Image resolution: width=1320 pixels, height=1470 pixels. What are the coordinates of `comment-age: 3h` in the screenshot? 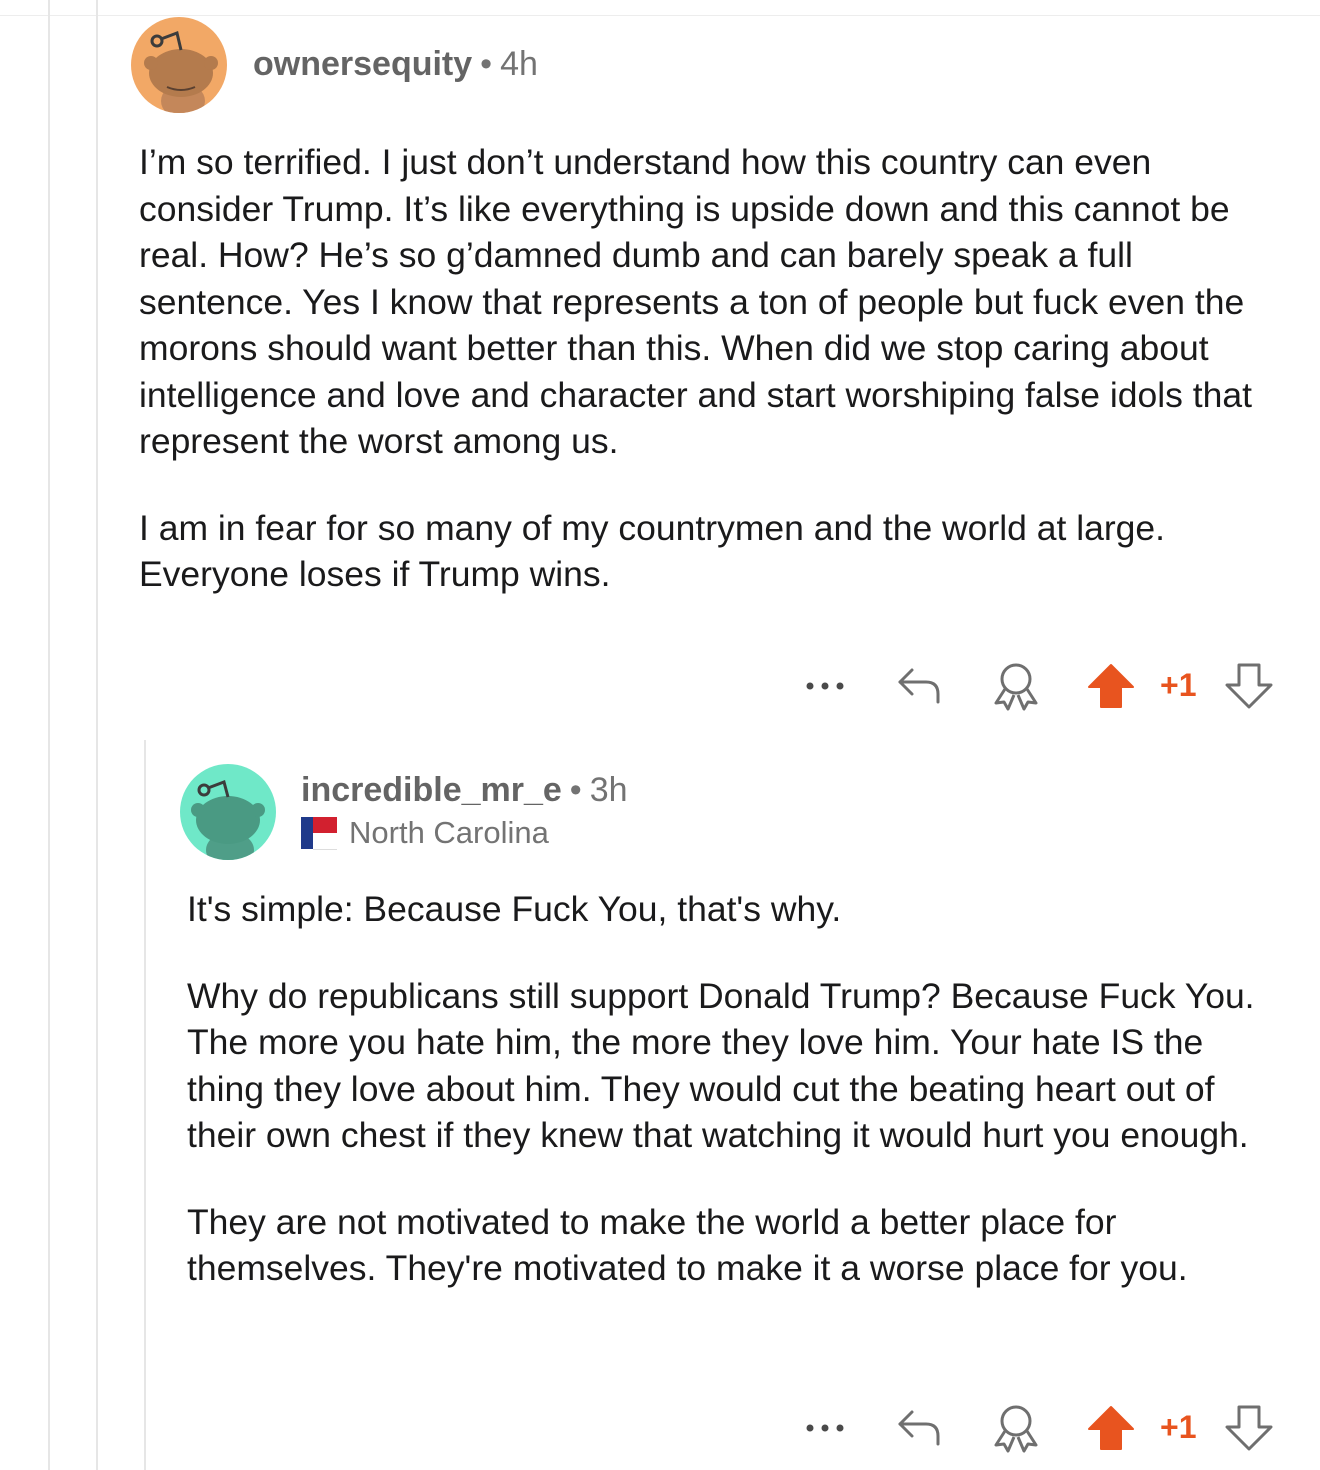 It's located at (609, 790).